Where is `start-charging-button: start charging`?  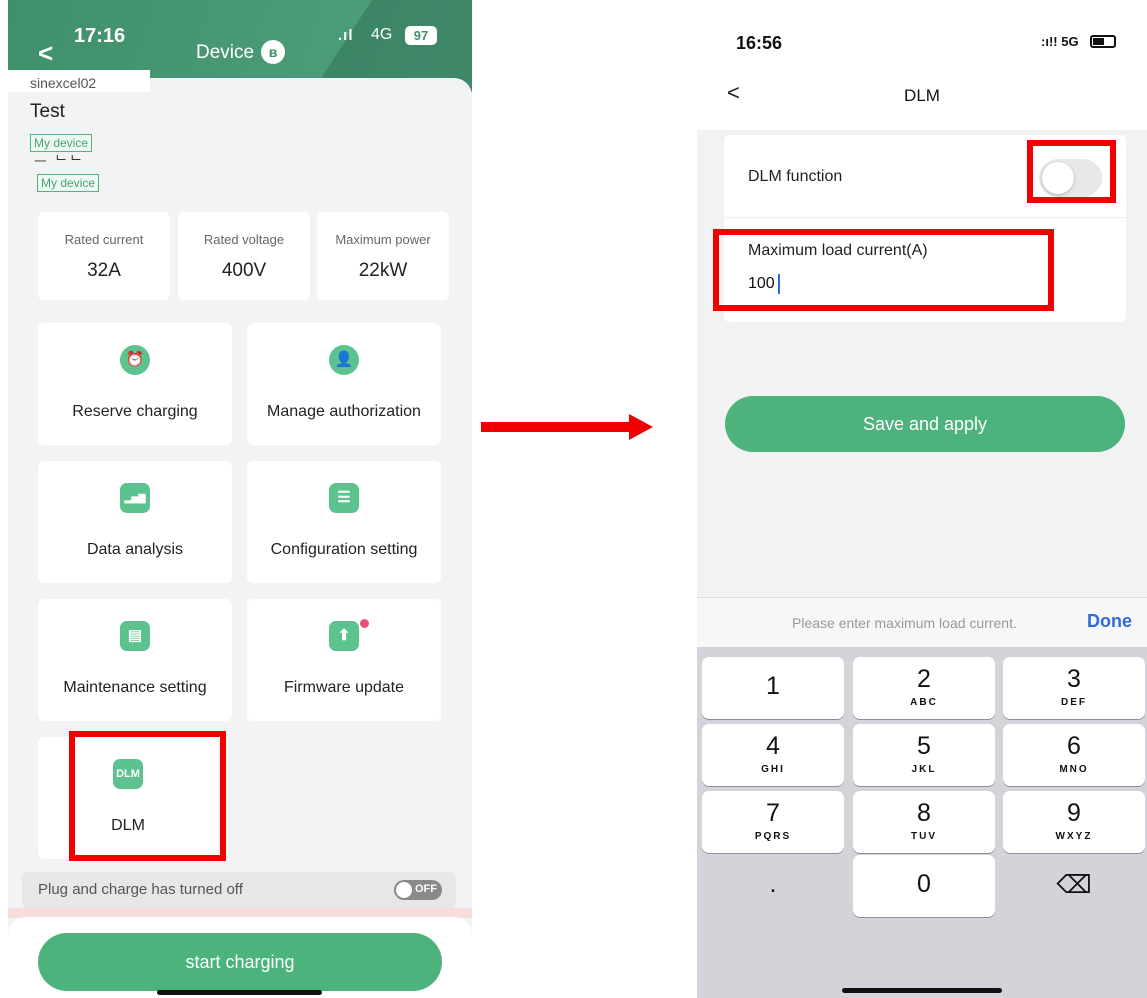
start-charging-button: start charging is located at coordinates (240, 962).